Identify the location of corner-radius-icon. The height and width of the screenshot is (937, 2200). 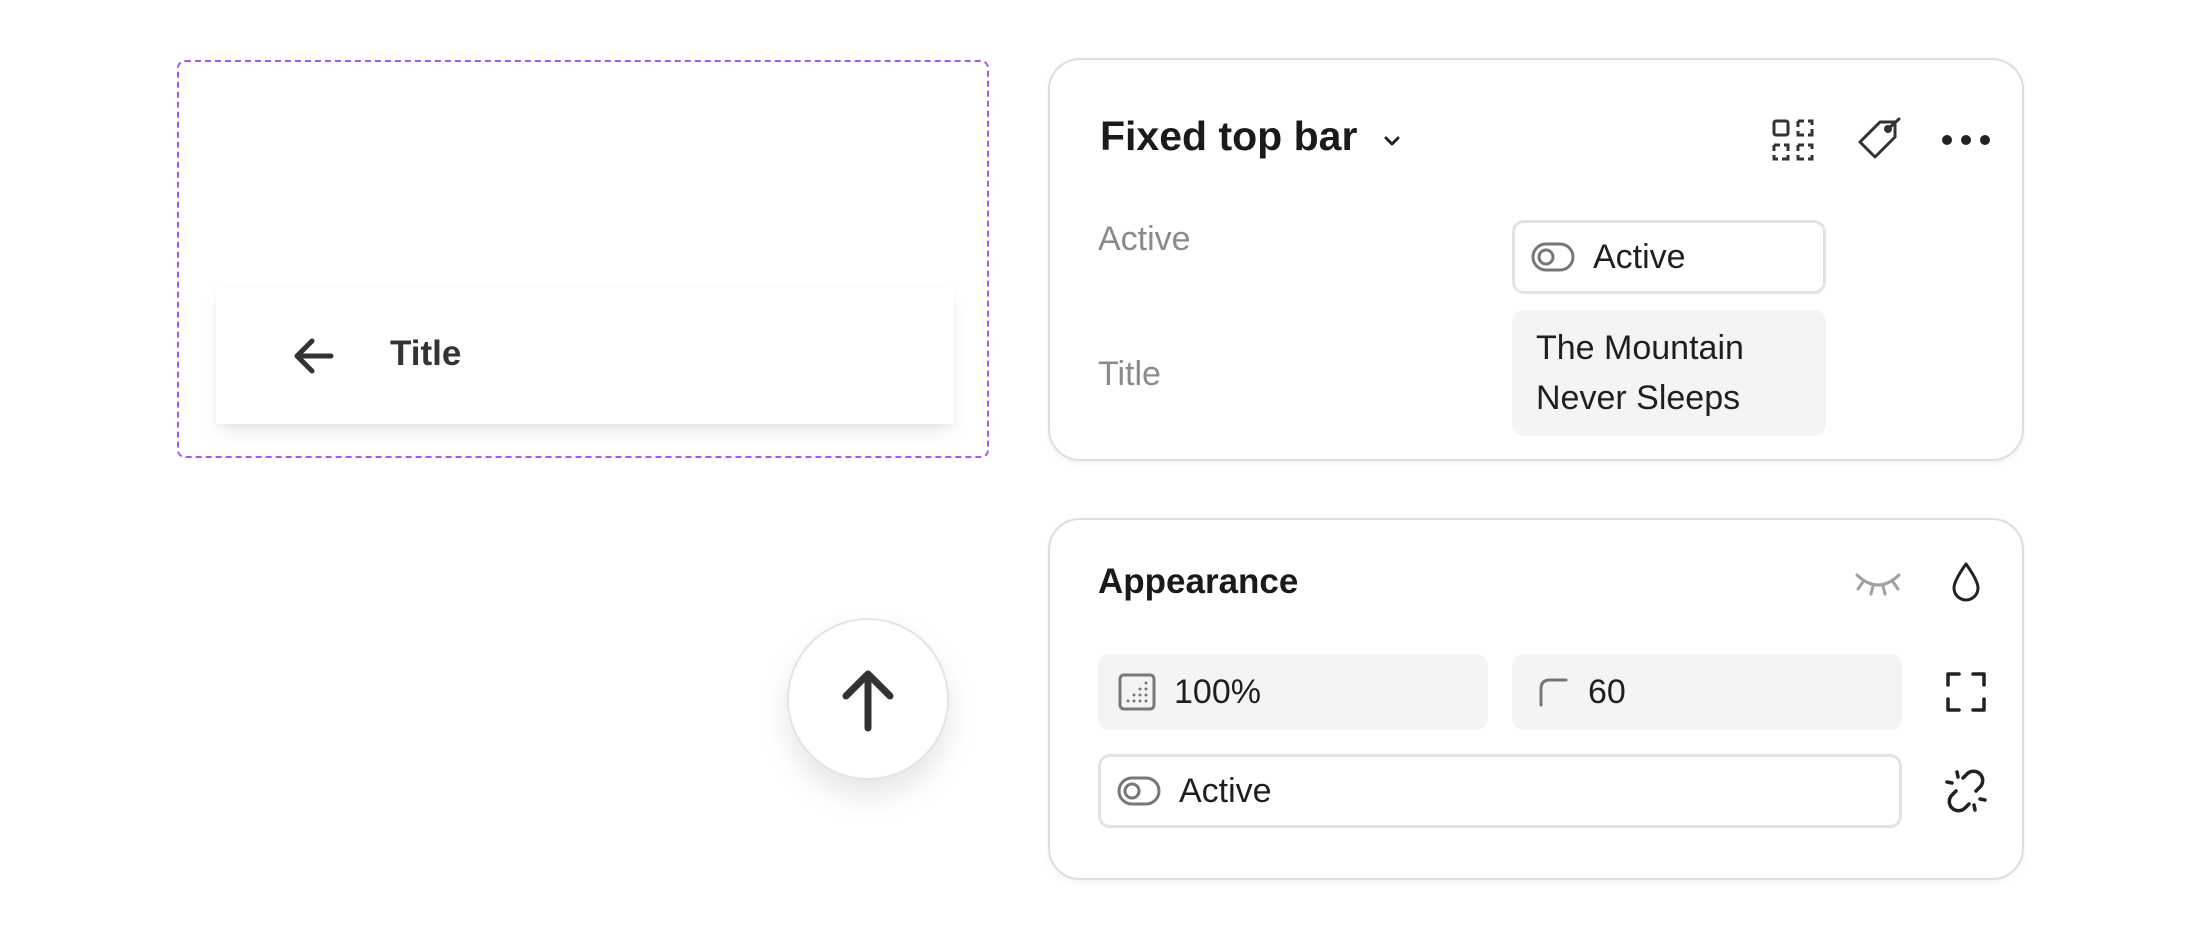
(1553, 692).